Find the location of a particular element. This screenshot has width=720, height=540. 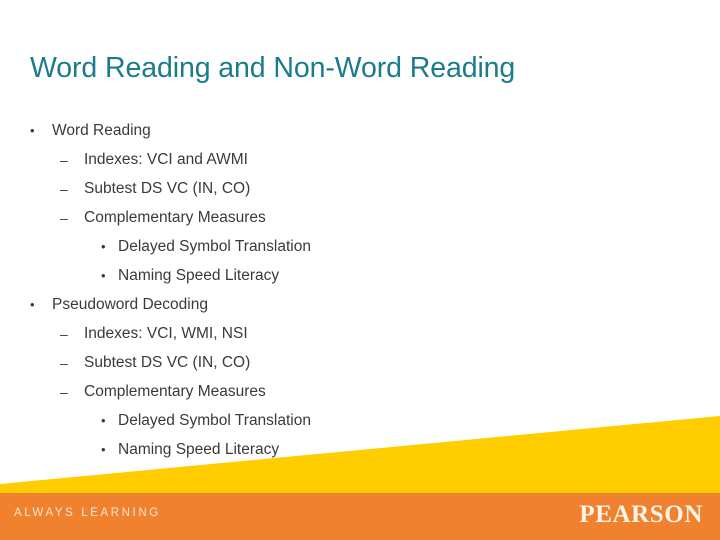

list-item-label: Indexes: VCI, WMI, NSI is located at coordinates (166, 333).